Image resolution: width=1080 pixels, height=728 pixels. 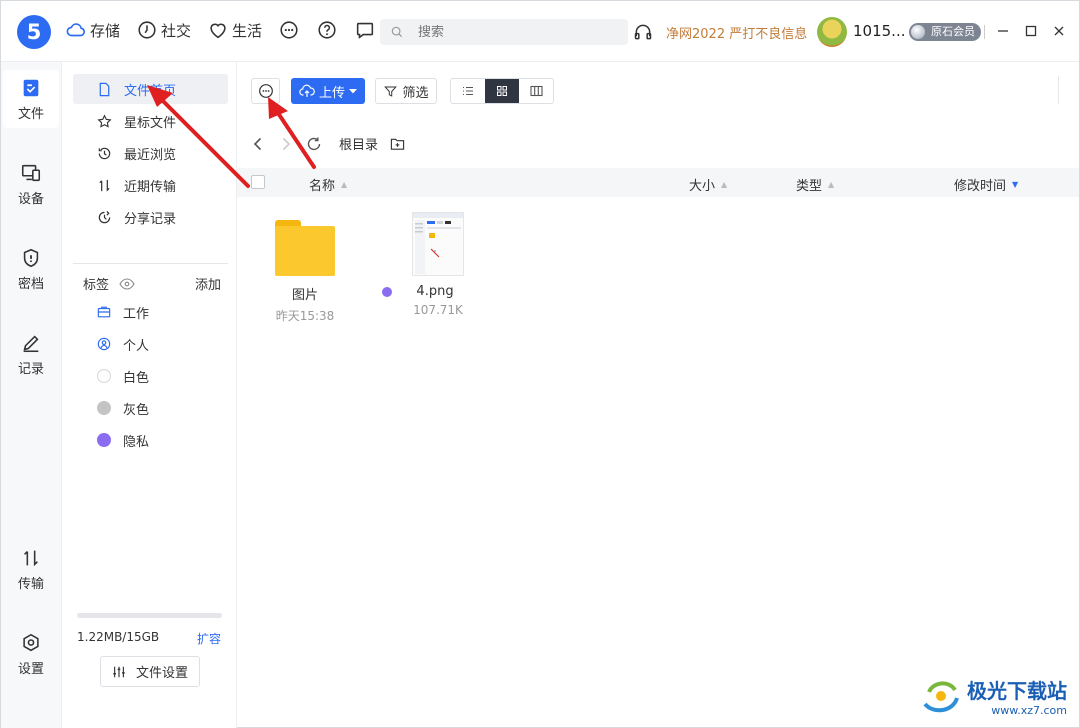 I want to click on panel-item-label: 文件首页, so click(x=150, y=91).